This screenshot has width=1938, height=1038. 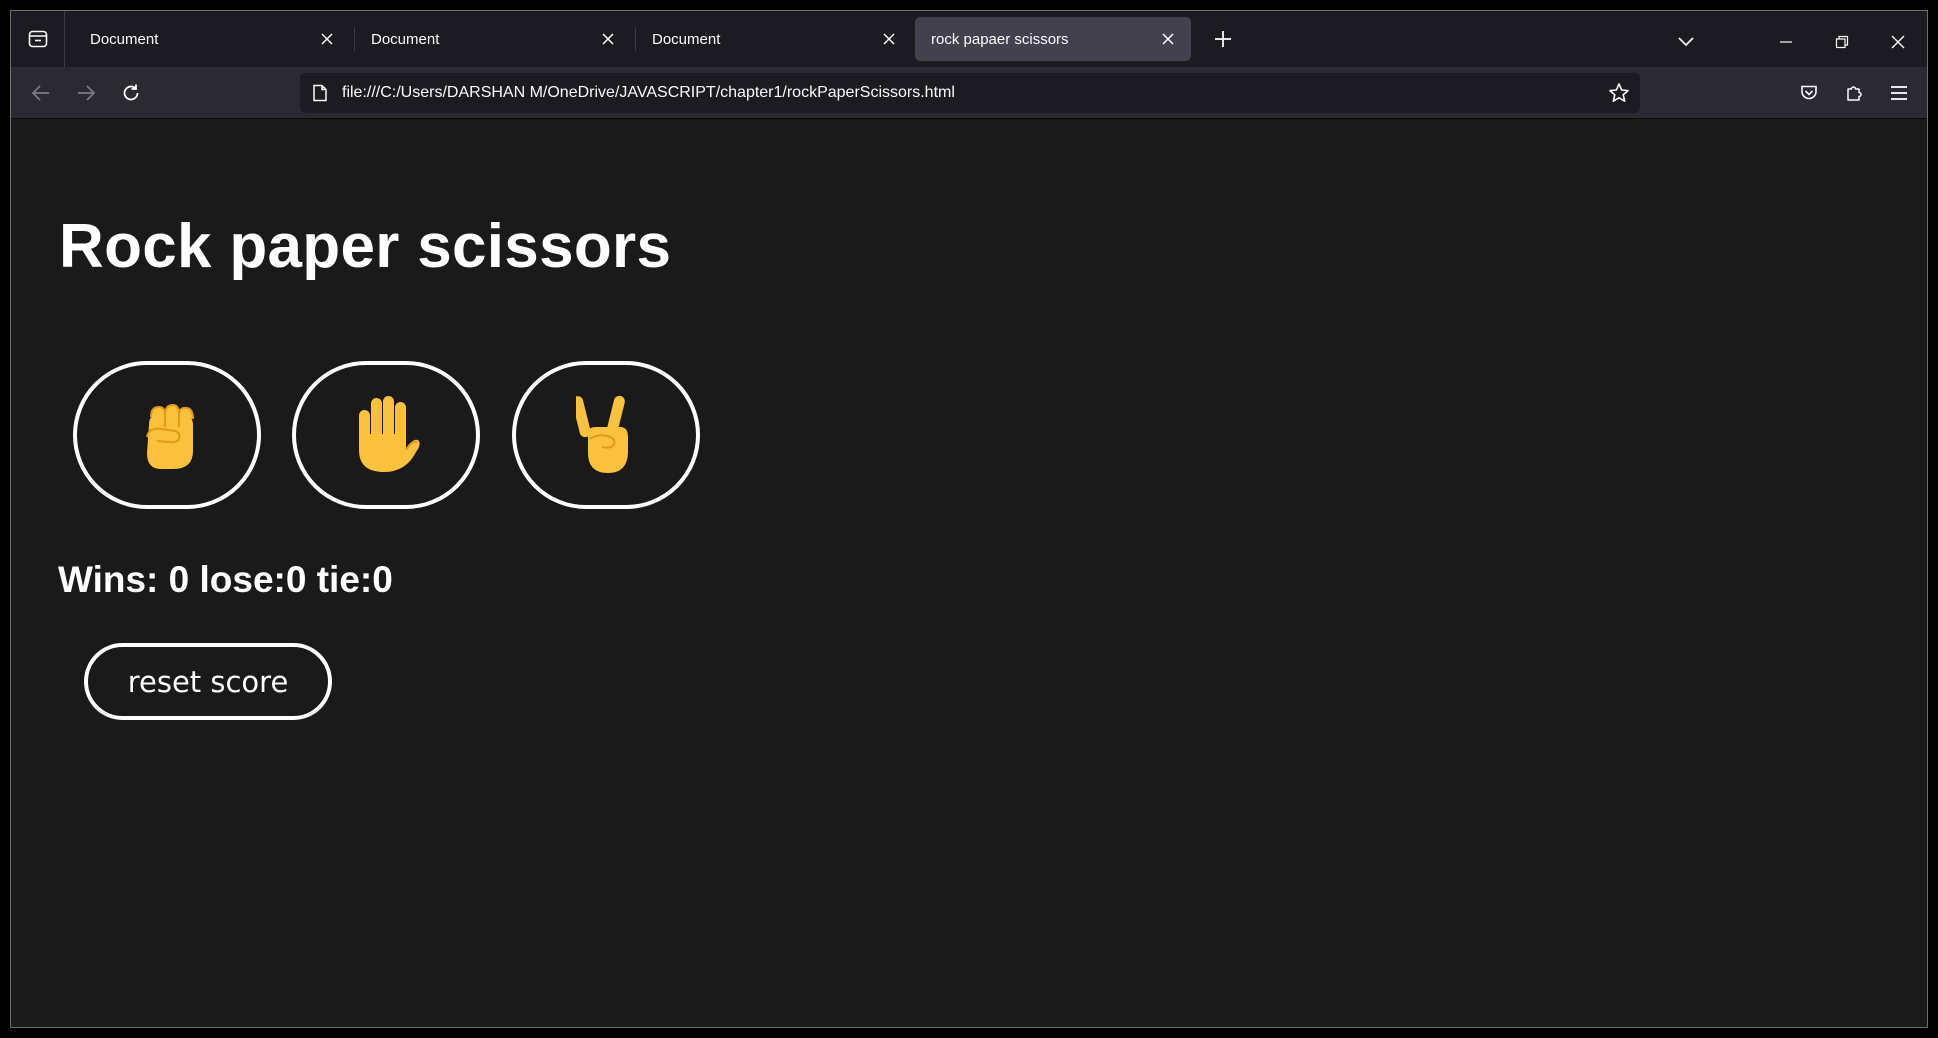 What do you see at coordinates (1619, 93) in the screenshot?
I see `bookmark-star-icon` at bounding box center [1619, 93].